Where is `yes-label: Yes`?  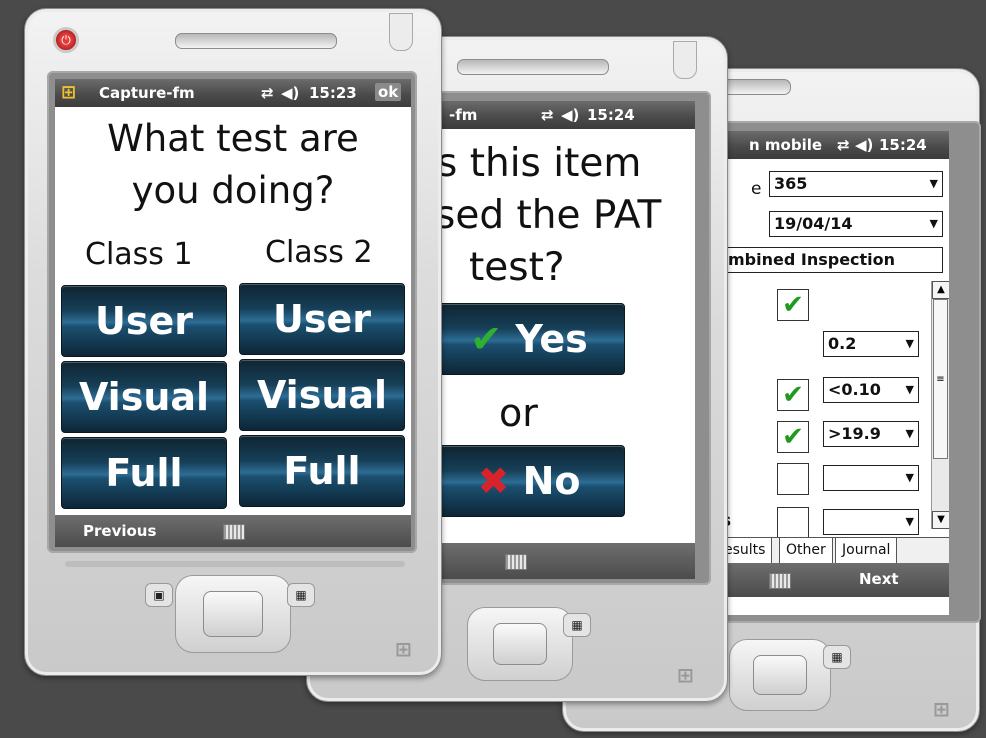
yes-label: Yes is located at coordinates (551, 339).